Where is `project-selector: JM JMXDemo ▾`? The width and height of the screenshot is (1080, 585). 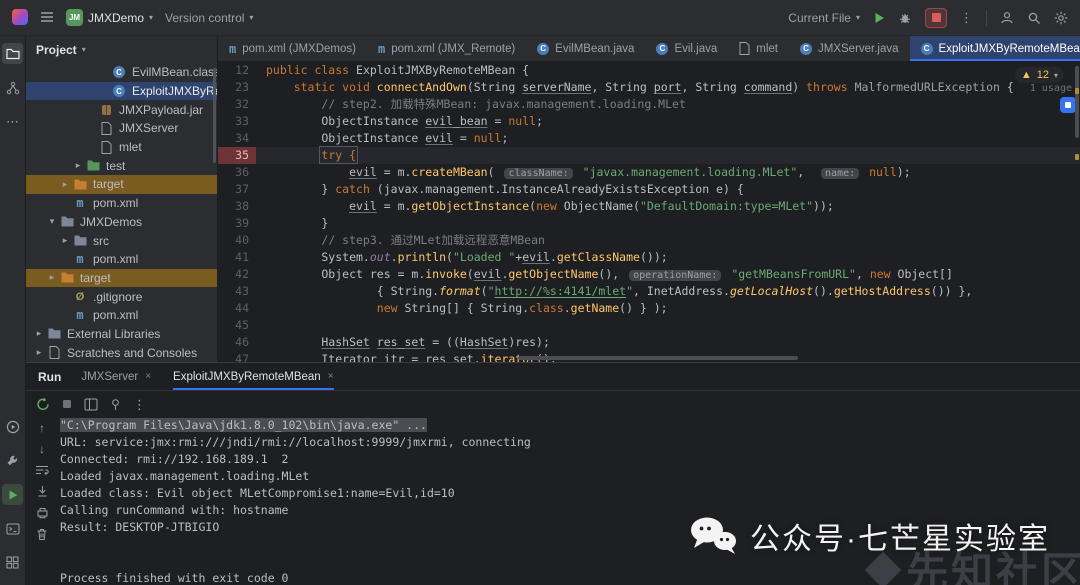
project-selector: JM JMXDemo ▾ is located at coordinates (109, 17).